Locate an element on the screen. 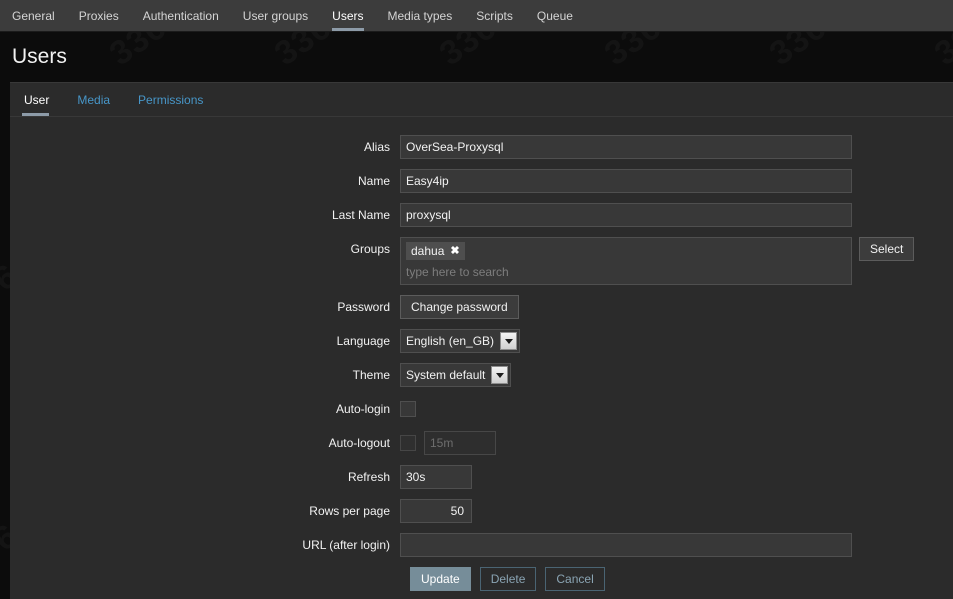  topnav-item-users: Users is located at coordinates (347, 15).